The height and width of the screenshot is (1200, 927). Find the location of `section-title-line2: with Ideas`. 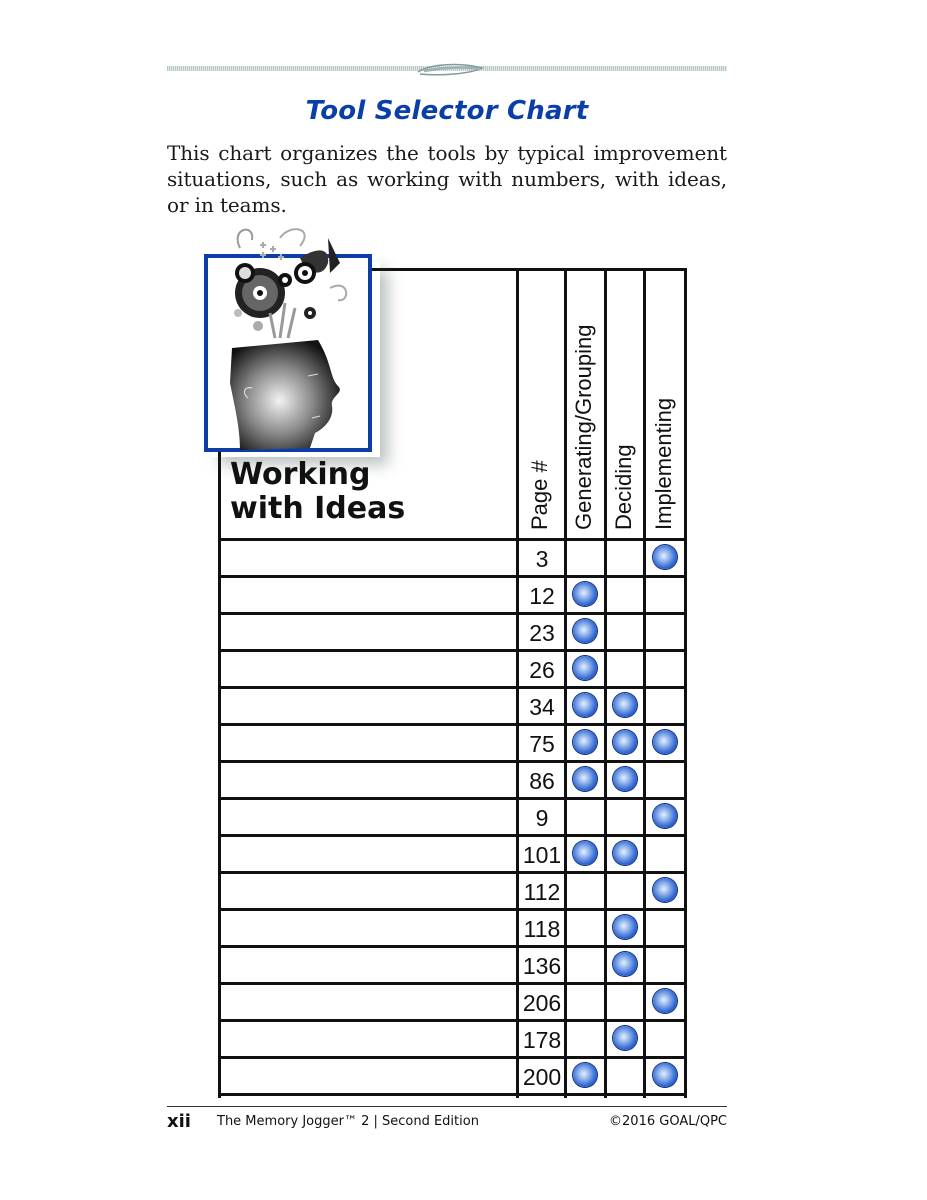

section-title-line2: with Ideas is located at coordinates (318, 508).